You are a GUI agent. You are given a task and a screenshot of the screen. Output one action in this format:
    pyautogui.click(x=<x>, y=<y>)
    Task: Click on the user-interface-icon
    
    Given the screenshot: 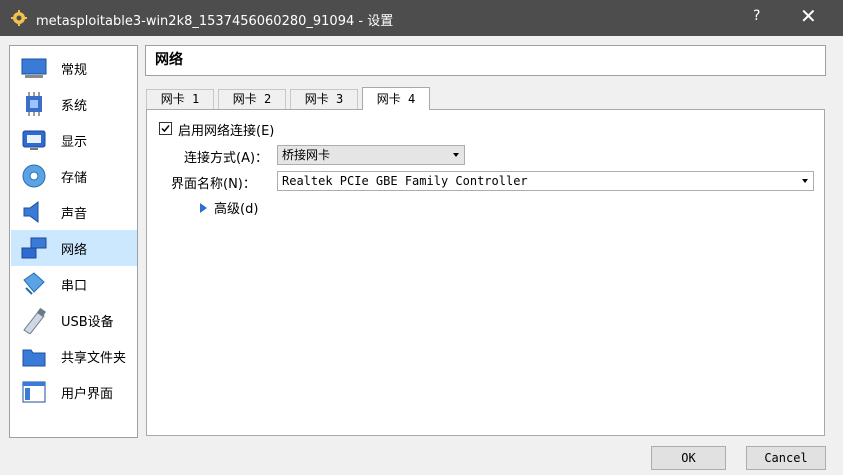 What is the action you would take?
    pyautogui.click(x=34, y=392)
    